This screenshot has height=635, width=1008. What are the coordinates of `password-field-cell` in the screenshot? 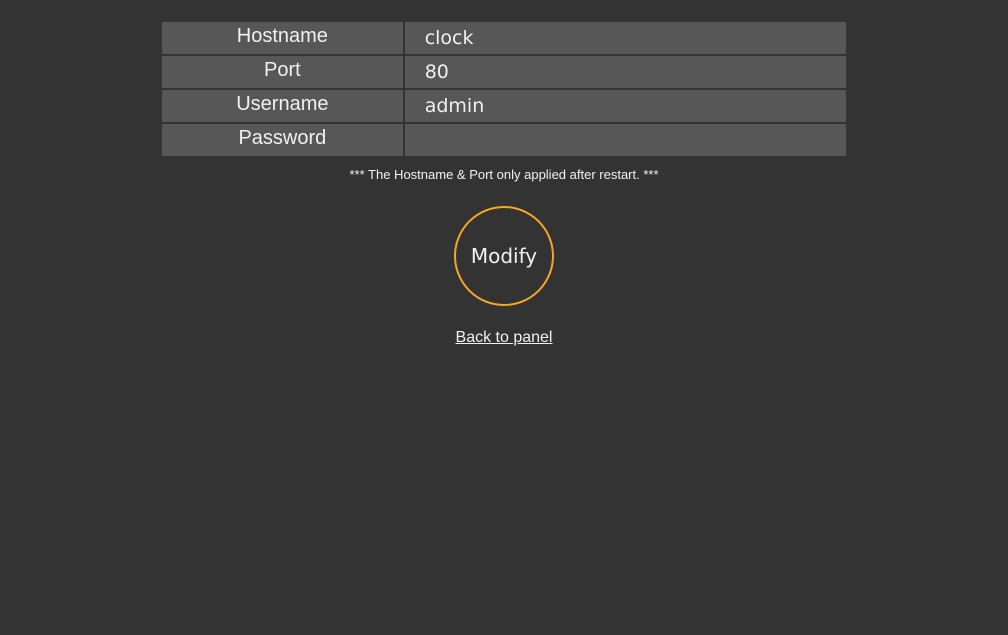 It's located at (625, 140).